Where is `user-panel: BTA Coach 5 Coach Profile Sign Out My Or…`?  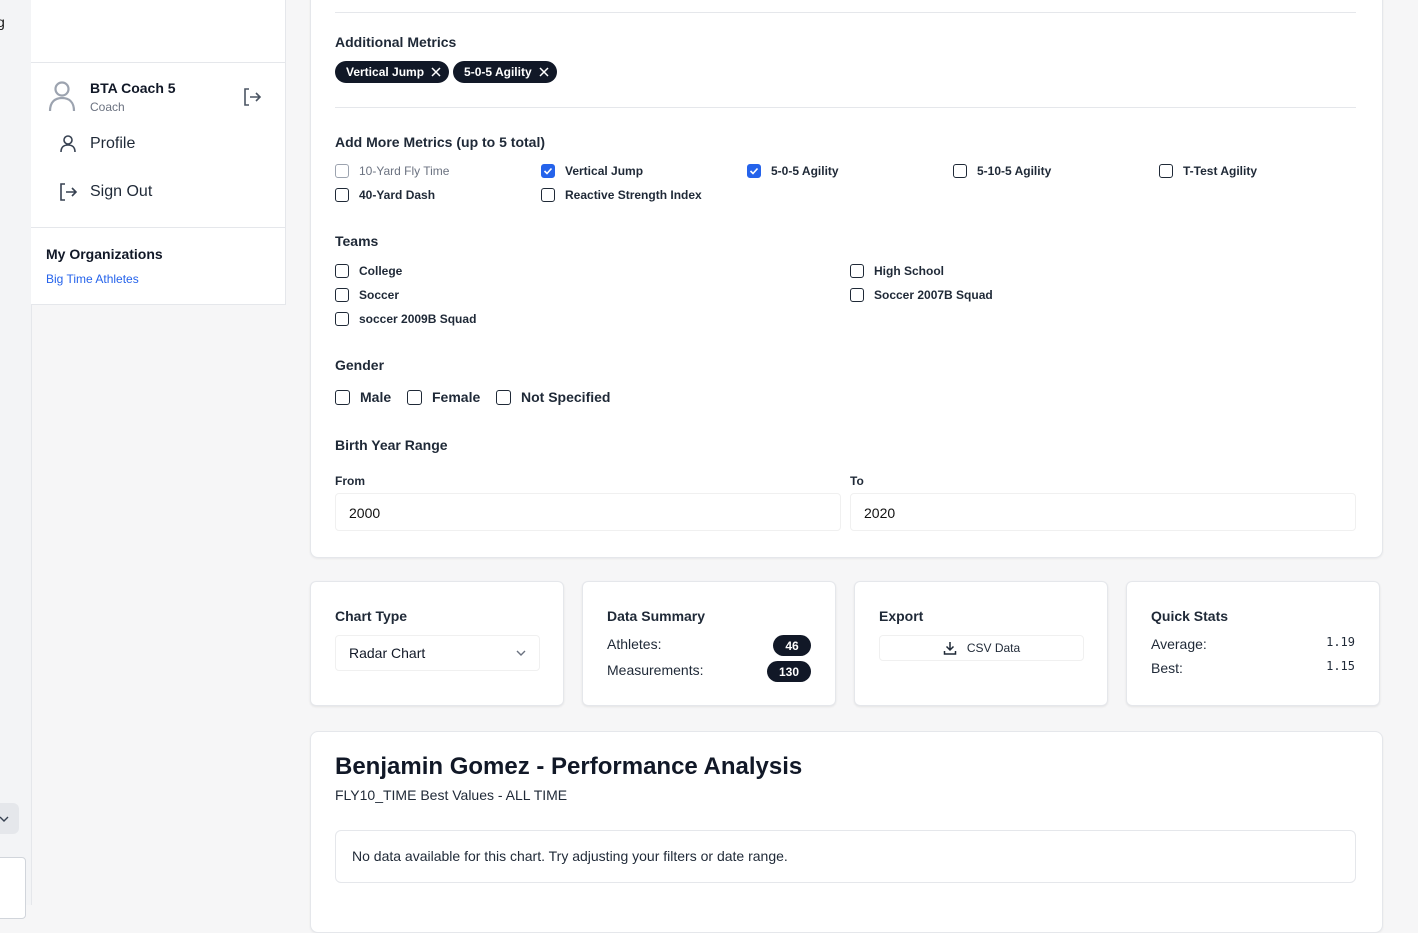 user-panel: BTA Coach 5 Coach Profile Sign Out My Or… is located at coordinates (158, 152).